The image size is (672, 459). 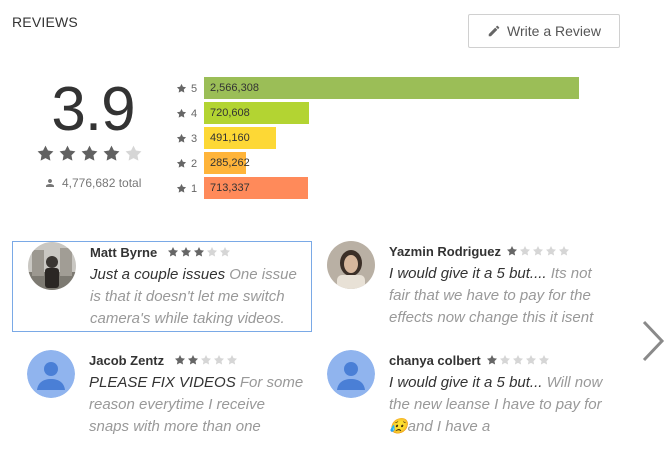 What do you see at coordinates (194, 163) in the screenshot?
I see `histogram-star-label: 2` at bounding box center [194, 163].